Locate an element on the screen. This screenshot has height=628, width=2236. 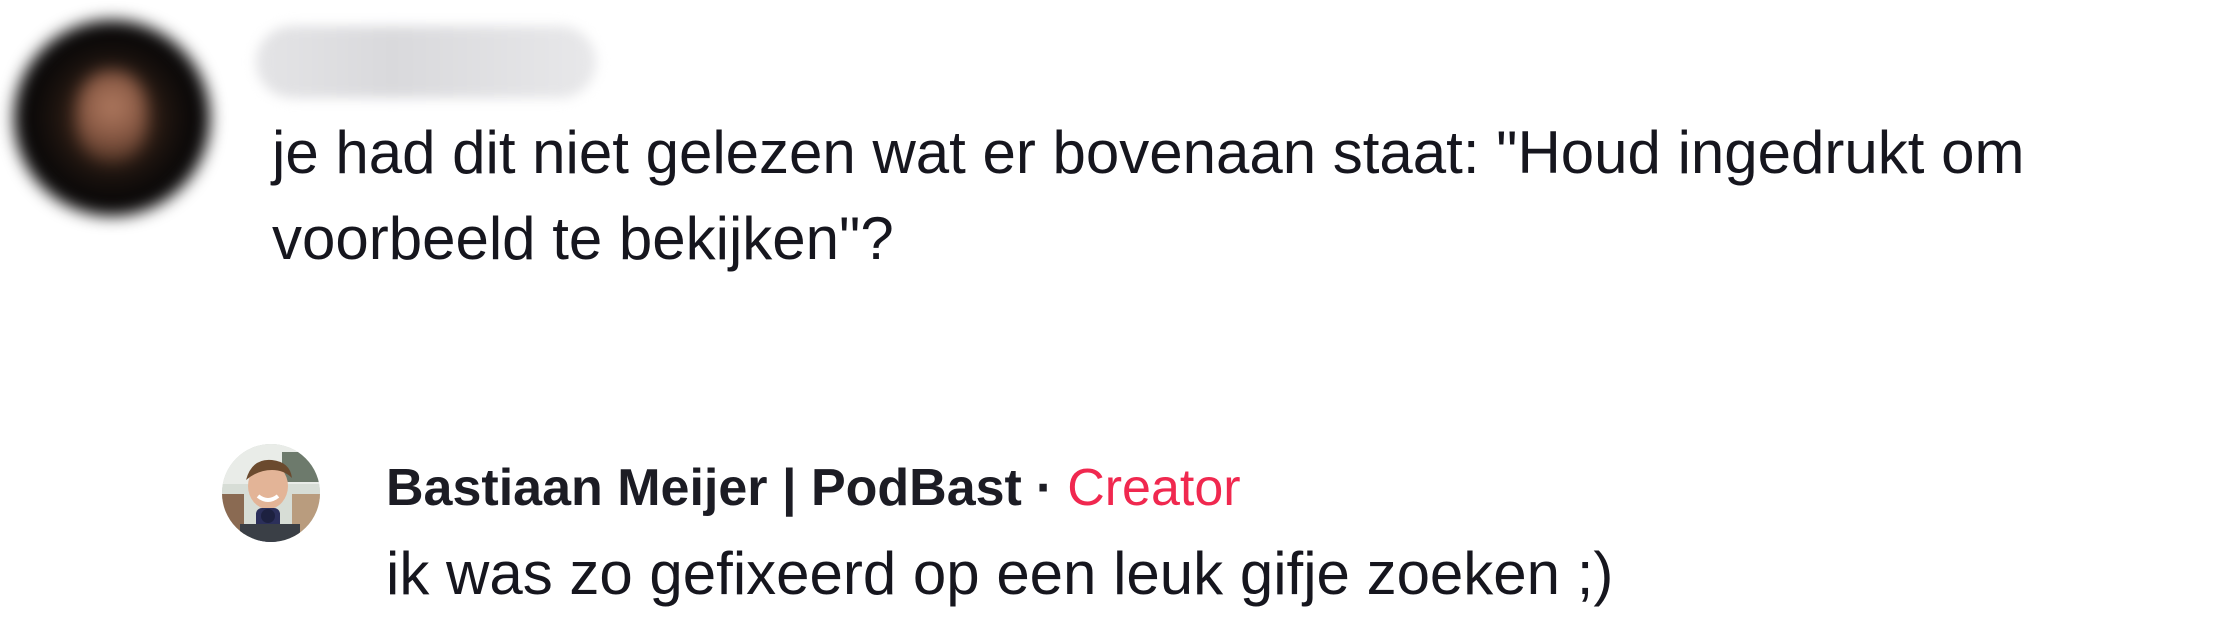
avatar-face is located at coordinates (112, 116).